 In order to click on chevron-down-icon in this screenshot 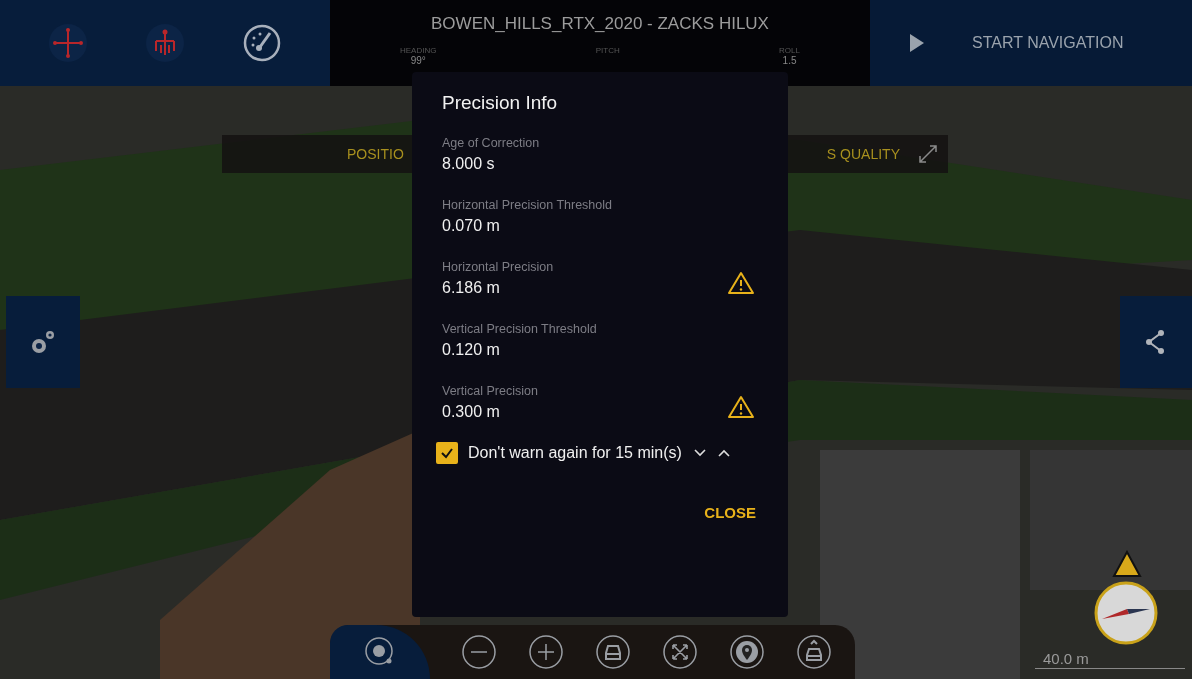, I will do `click(699, 453)`.